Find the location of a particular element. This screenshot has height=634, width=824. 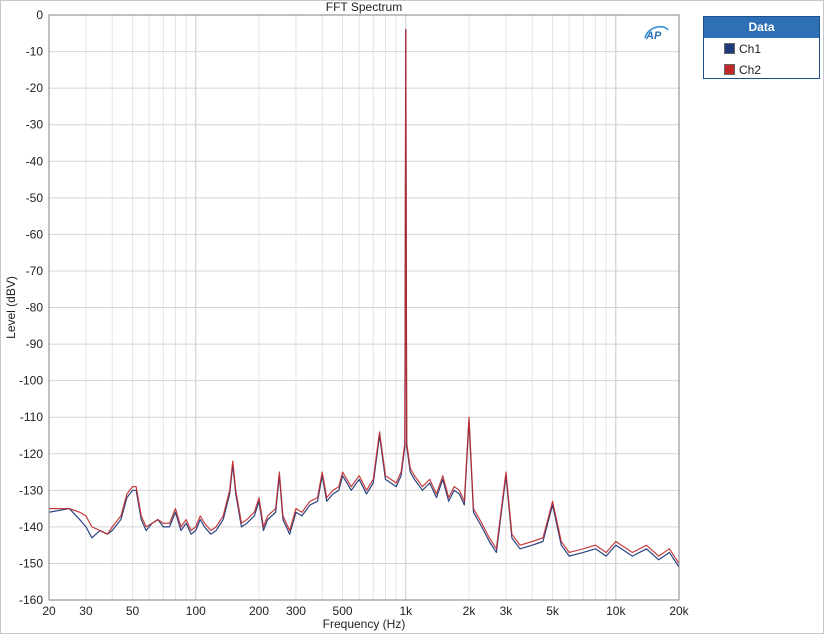

svg-text: AP is located at coordinates (653, 36).